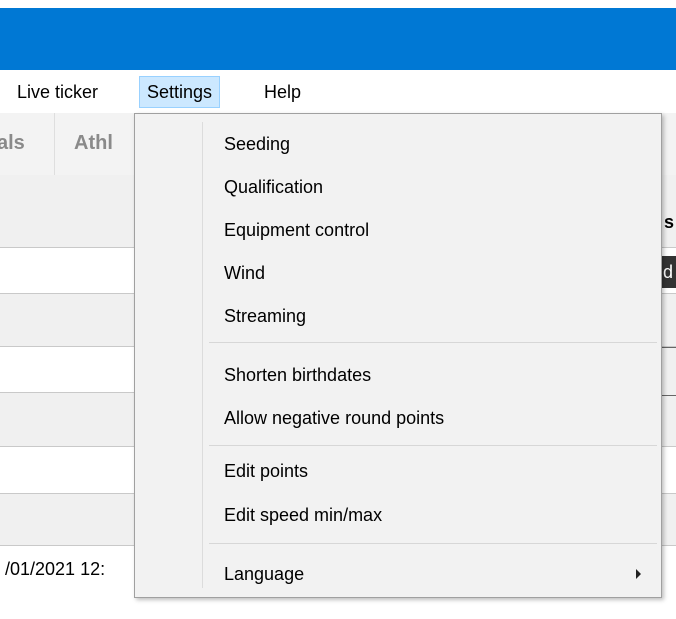  I want to click on menu-item-language: Language, so click(264, 574).